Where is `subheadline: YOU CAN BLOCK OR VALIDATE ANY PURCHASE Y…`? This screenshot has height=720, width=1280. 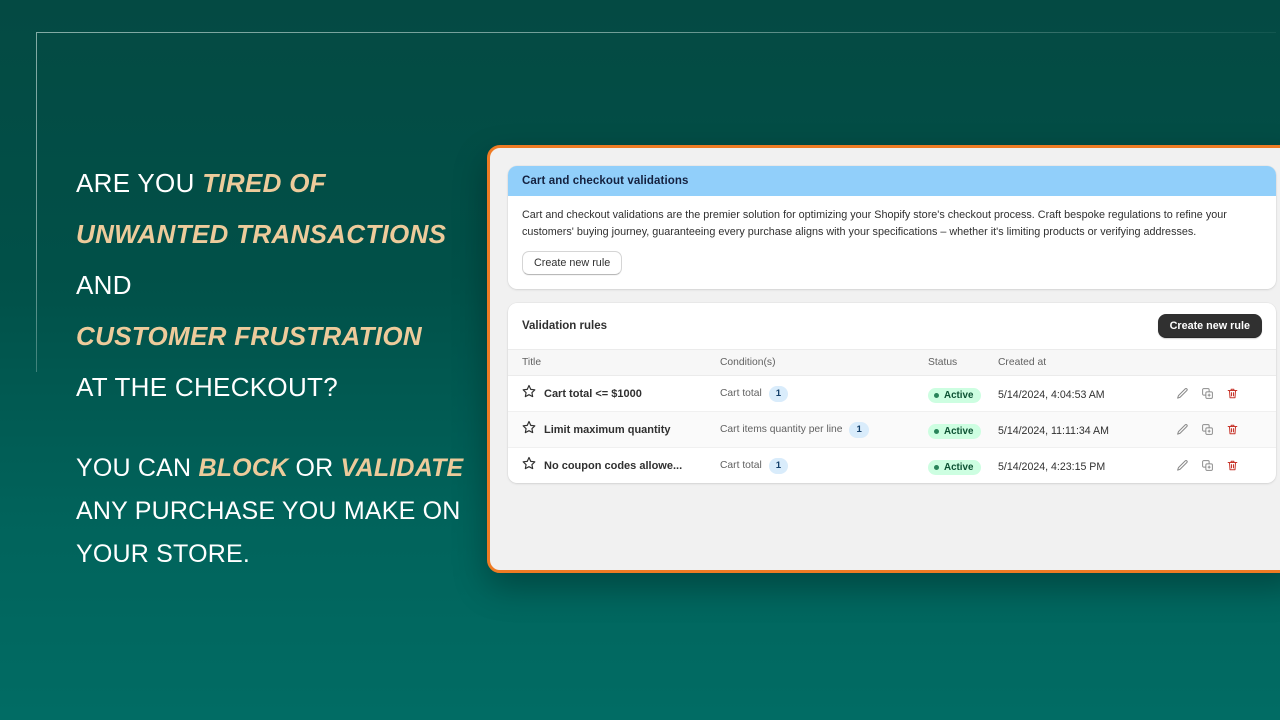
subheadline: YOU CAN BLOCK OR VALIDATE ANY PURCHASE Y… is located at coordinates (276, 511).